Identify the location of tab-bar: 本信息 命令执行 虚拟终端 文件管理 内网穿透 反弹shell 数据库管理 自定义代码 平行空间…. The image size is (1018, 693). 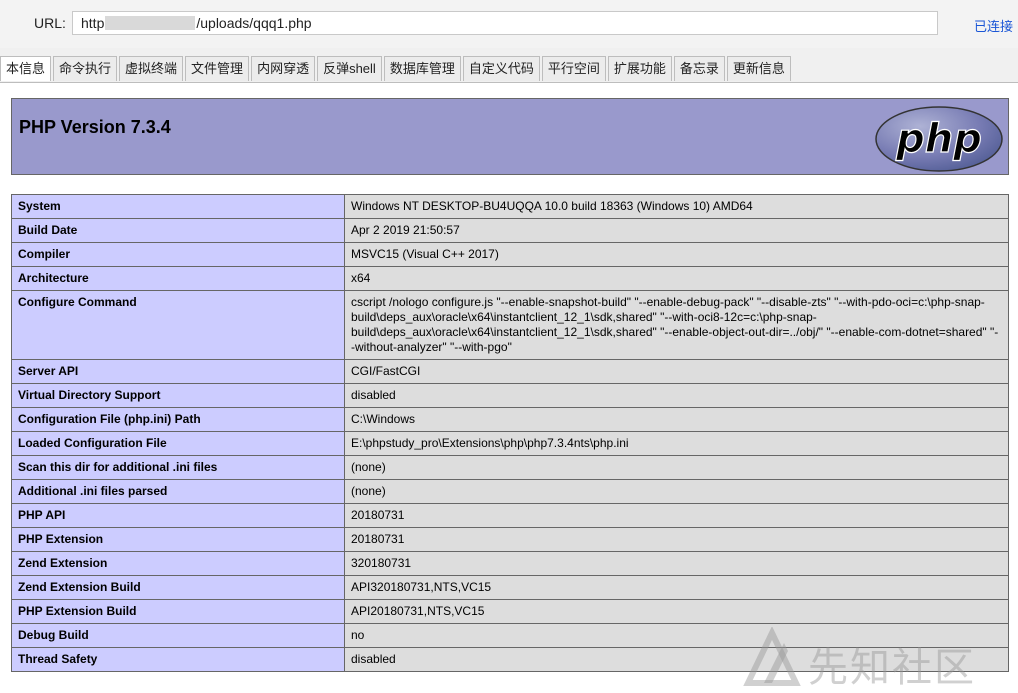
(396, 69).